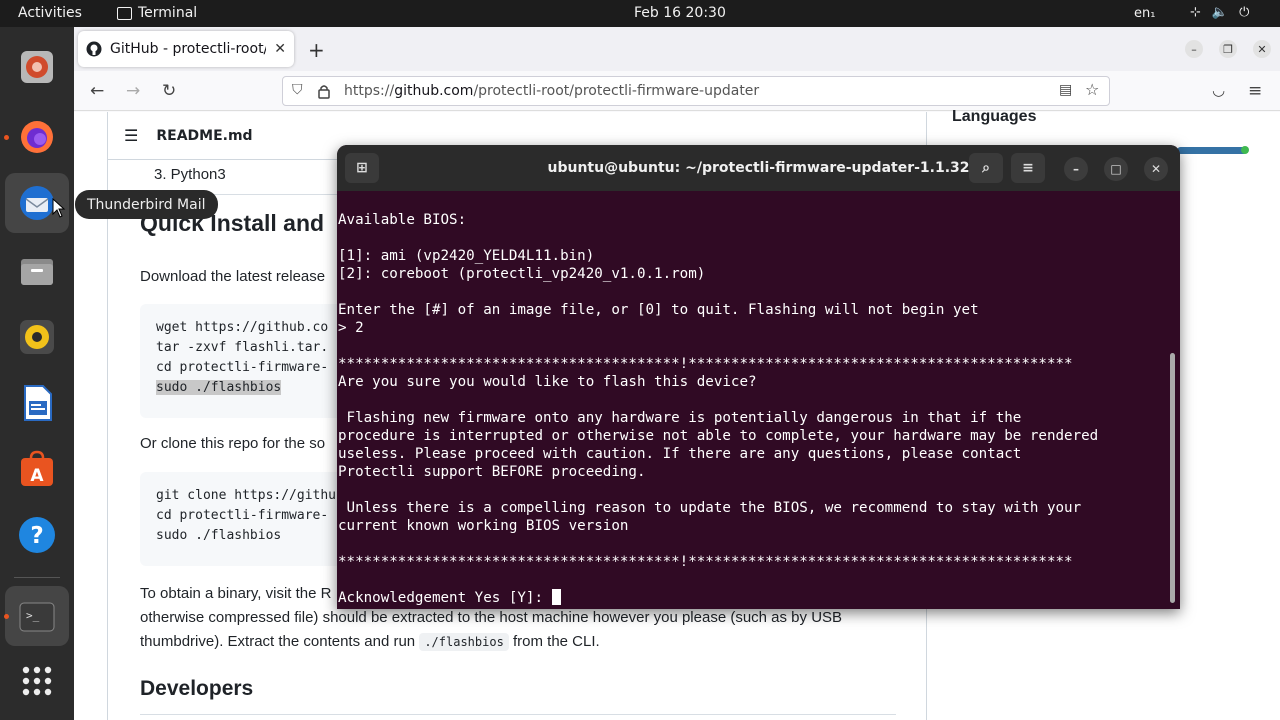 Image resolution: width=1280 pixels, height=720 pixels. I want to click on system-tray: ⊹ 🔈 ⏻, so click(1219, 12).